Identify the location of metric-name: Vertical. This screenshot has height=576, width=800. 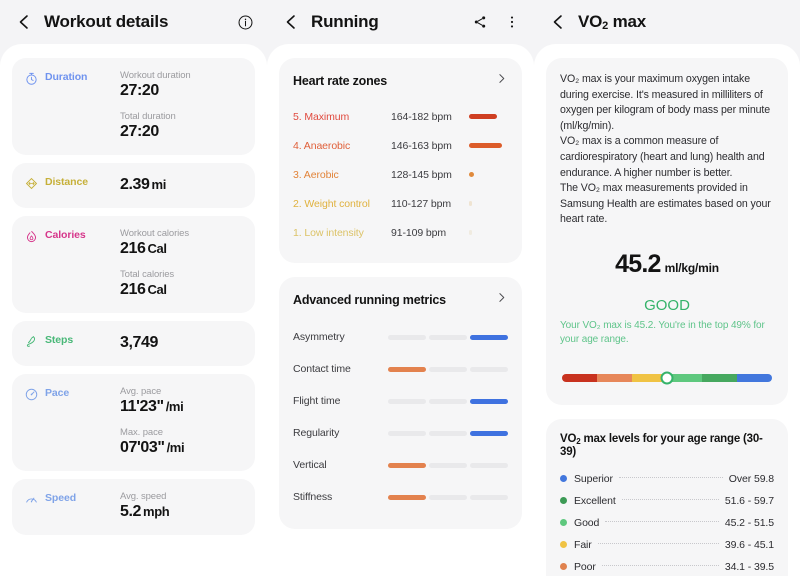
(310, 465).